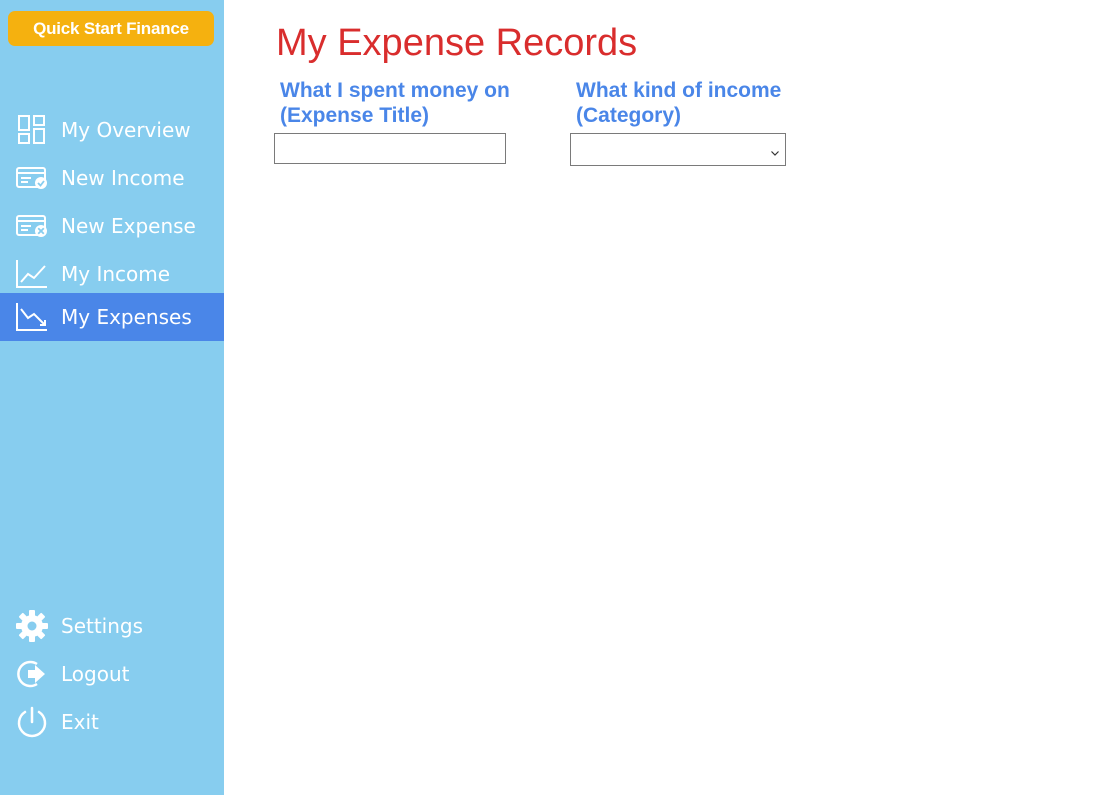 The image size is (1100, 795). Describe the element at coordinates (80, 722) in the screenshot. I see `sidebar-item-label: Exit` at that location.